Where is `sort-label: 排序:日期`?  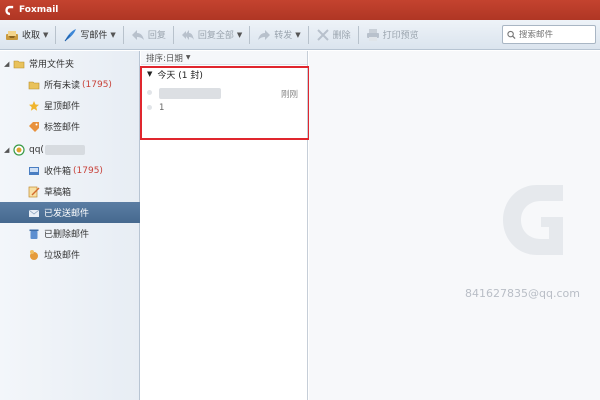
sort-label: 排序:日期 is located at coordinates (164, 58).